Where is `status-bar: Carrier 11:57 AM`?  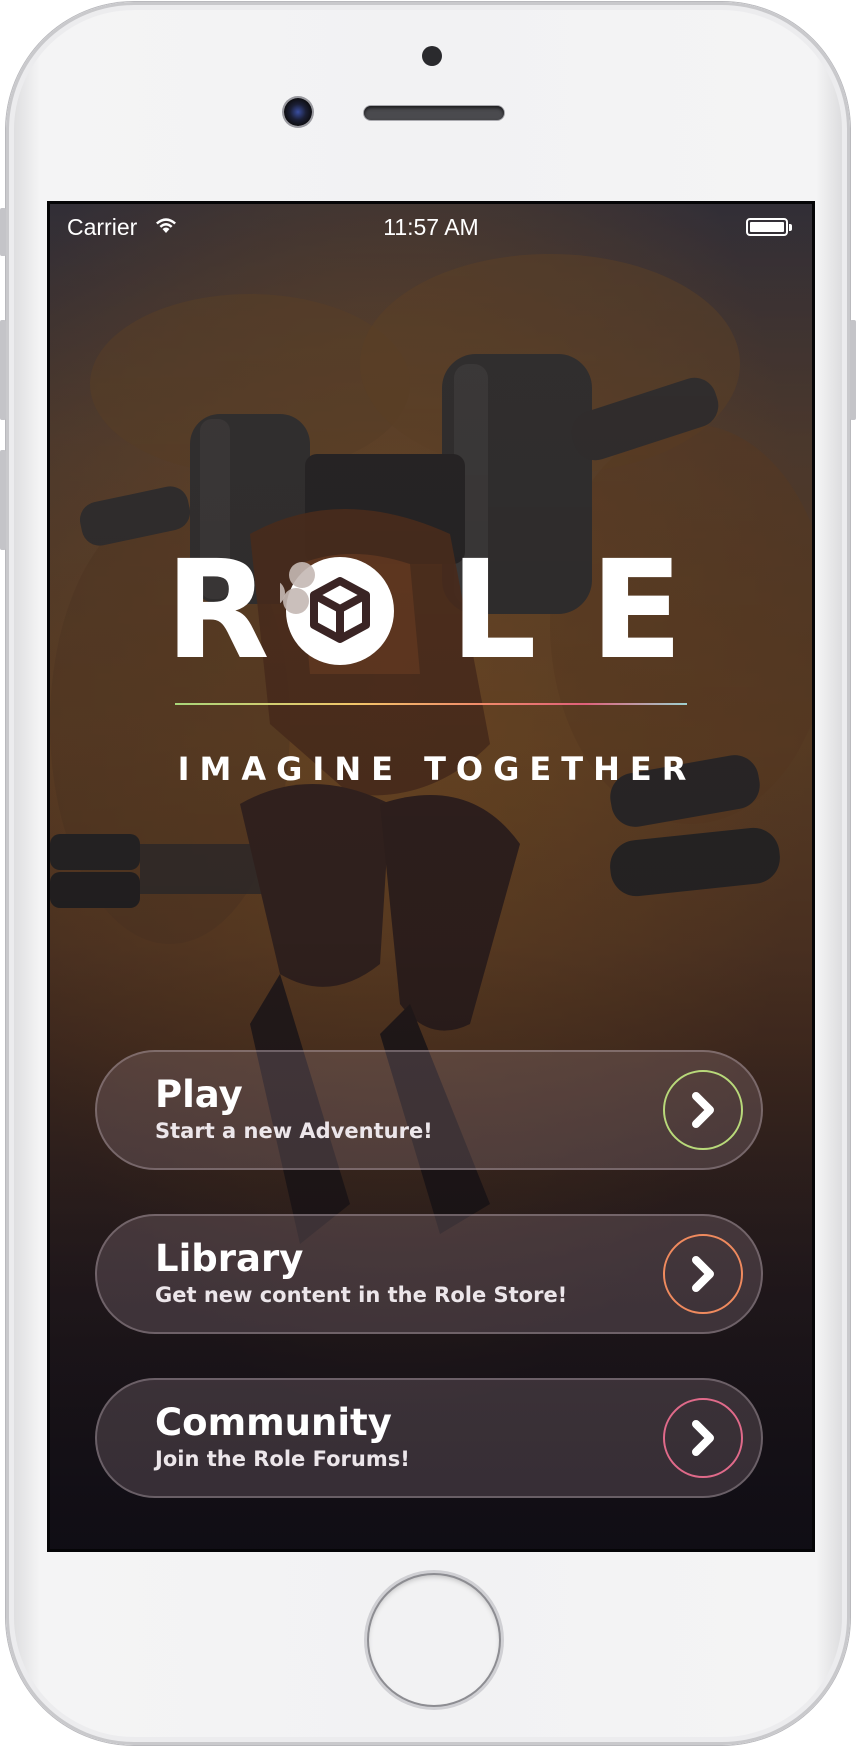 status-bar: Carrier 11:57 AM is located at coordinates (431, 226).